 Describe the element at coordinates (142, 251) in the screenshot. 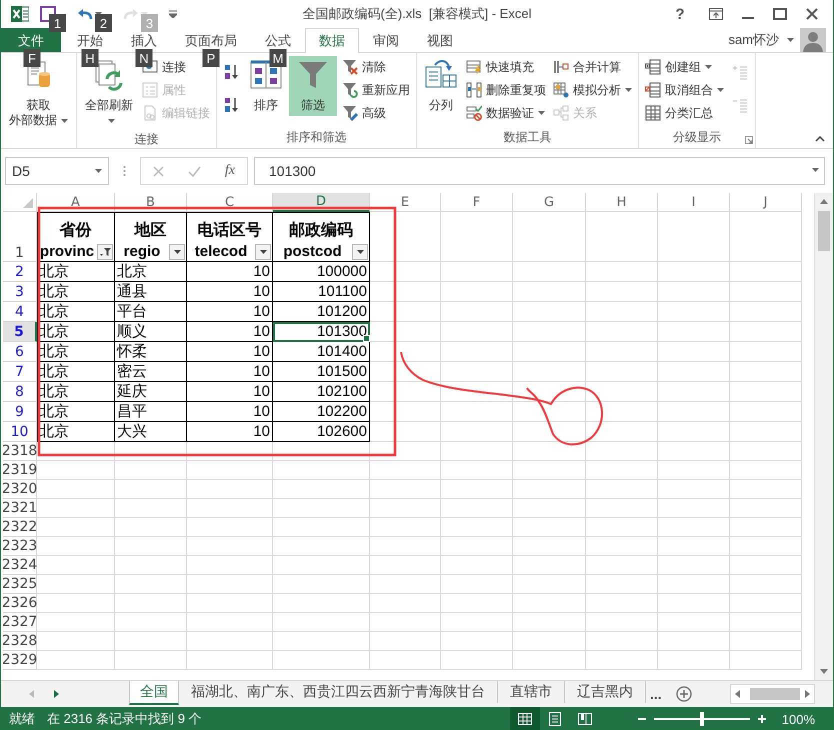

I see `column-subtitle: regio` at that location.